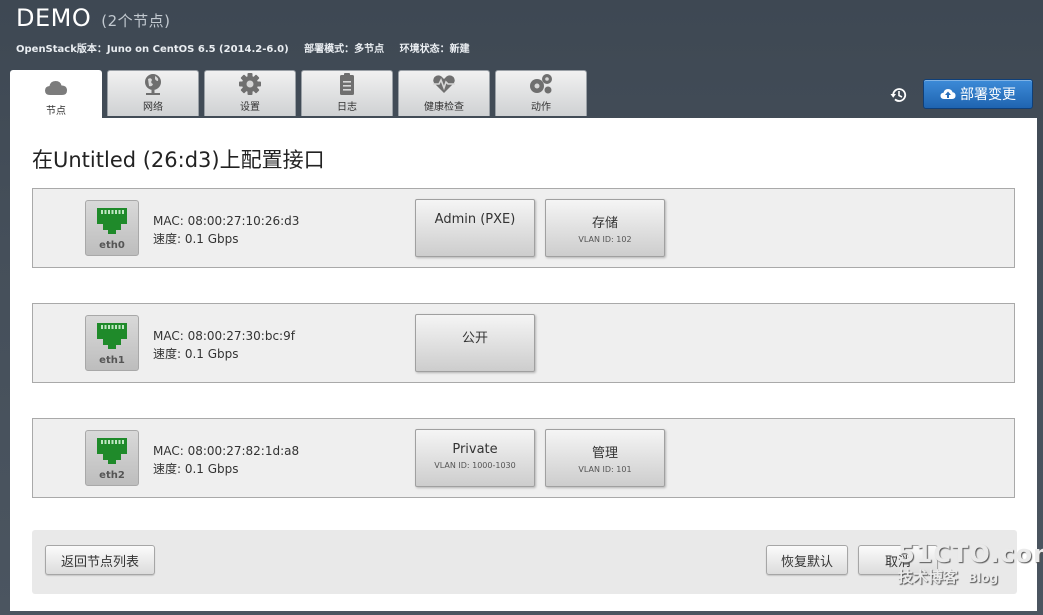 The width and height of the screenshot is (1043, 615). What do you see at coordinates (100, 560) in the screenshot?
I see `back-to-nodes-button: 返回节点列表` at bounding box center [100, 560].